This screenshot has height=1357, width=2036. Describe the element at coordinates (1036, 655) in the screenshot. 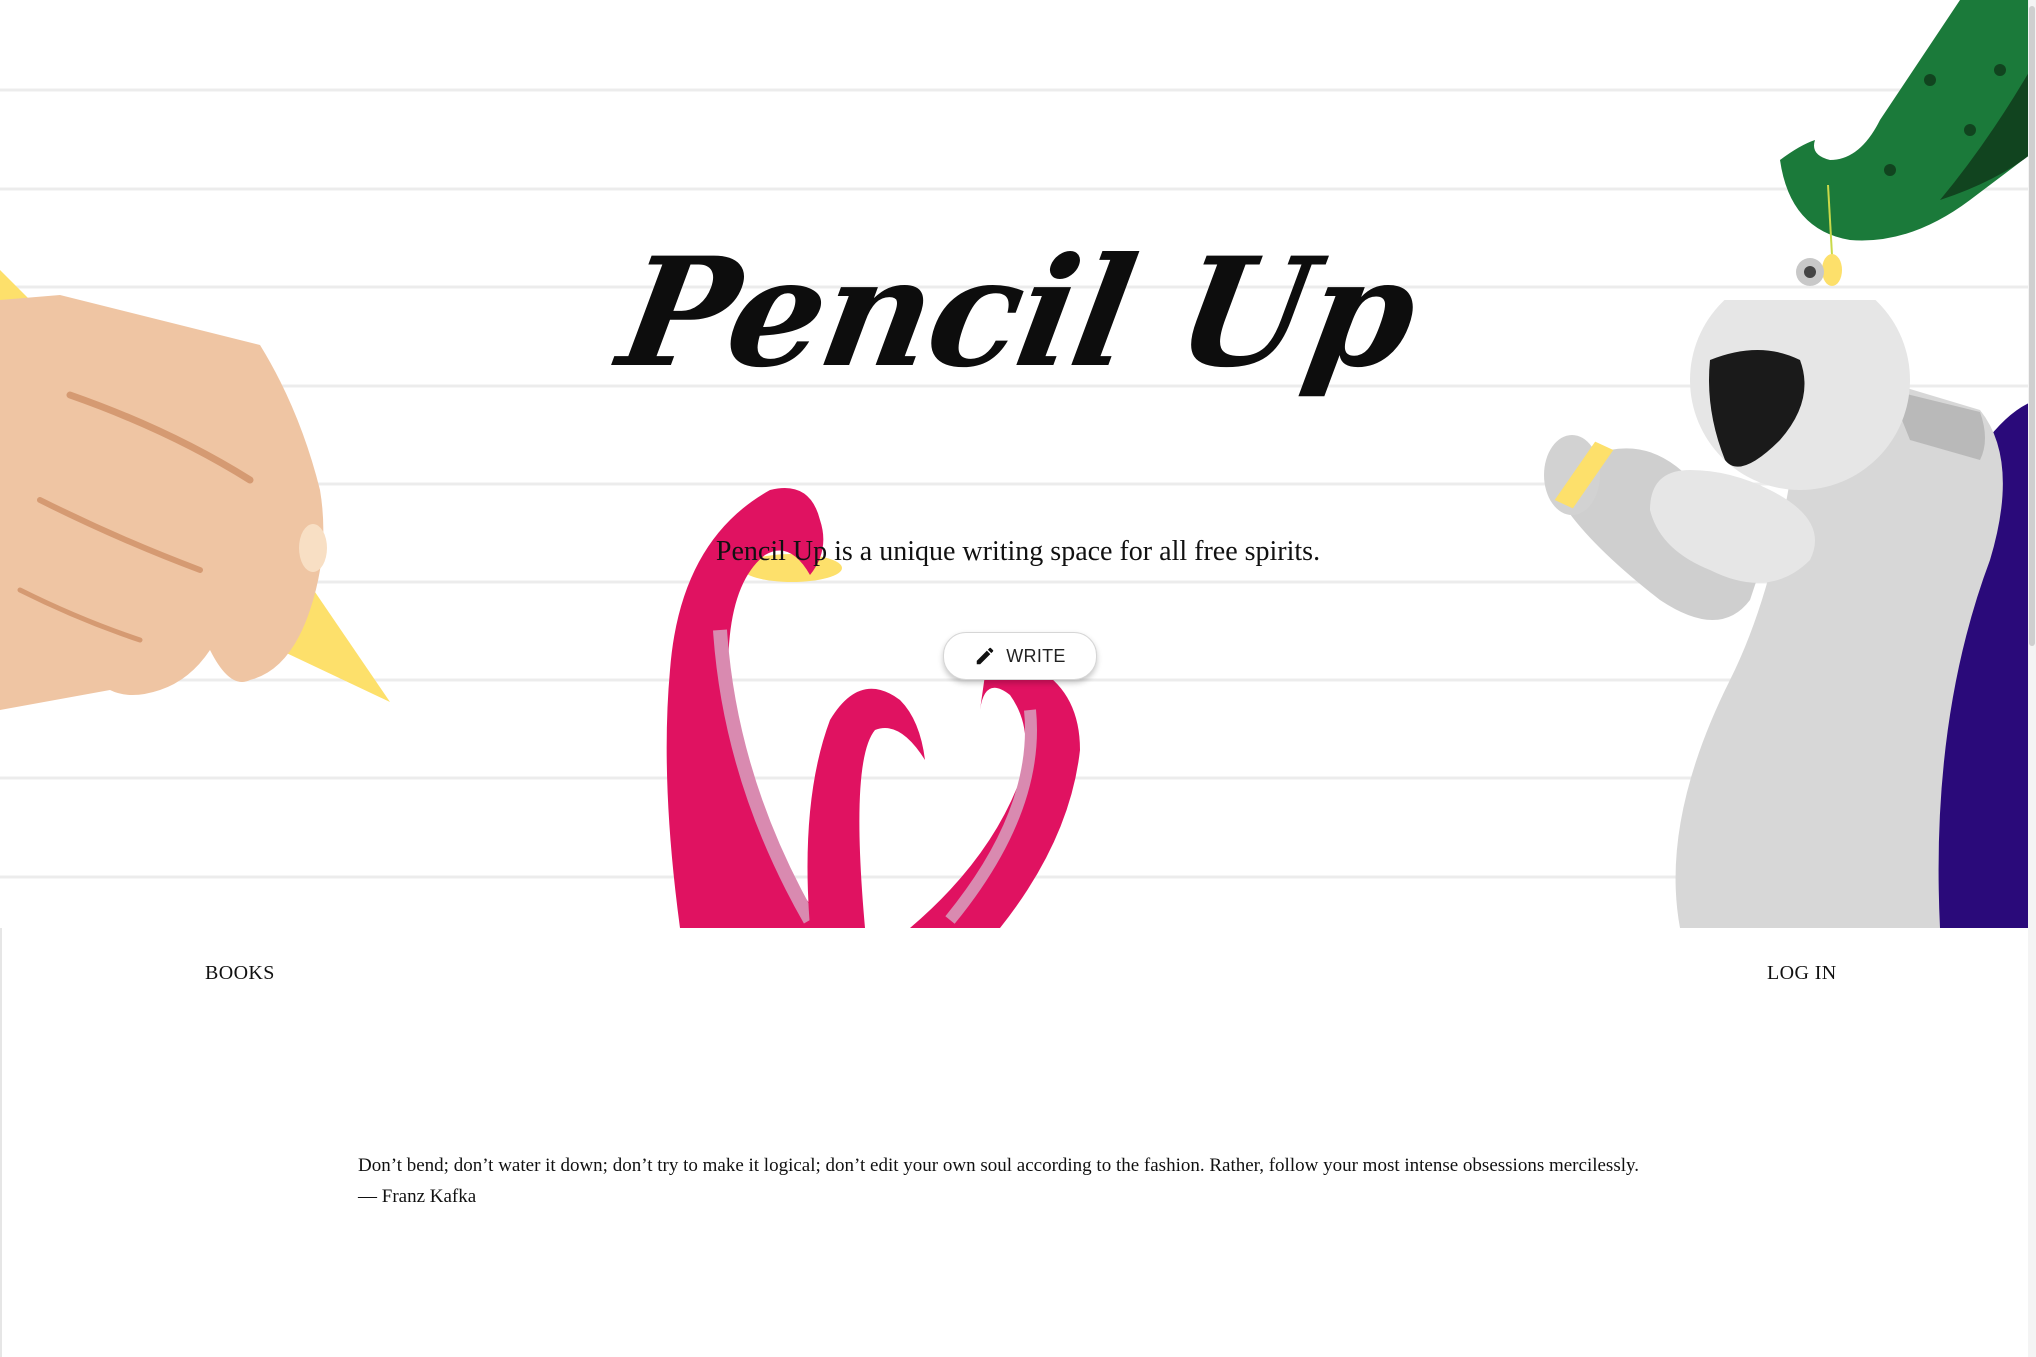

I see `write-button-label: WRITE` at that location.